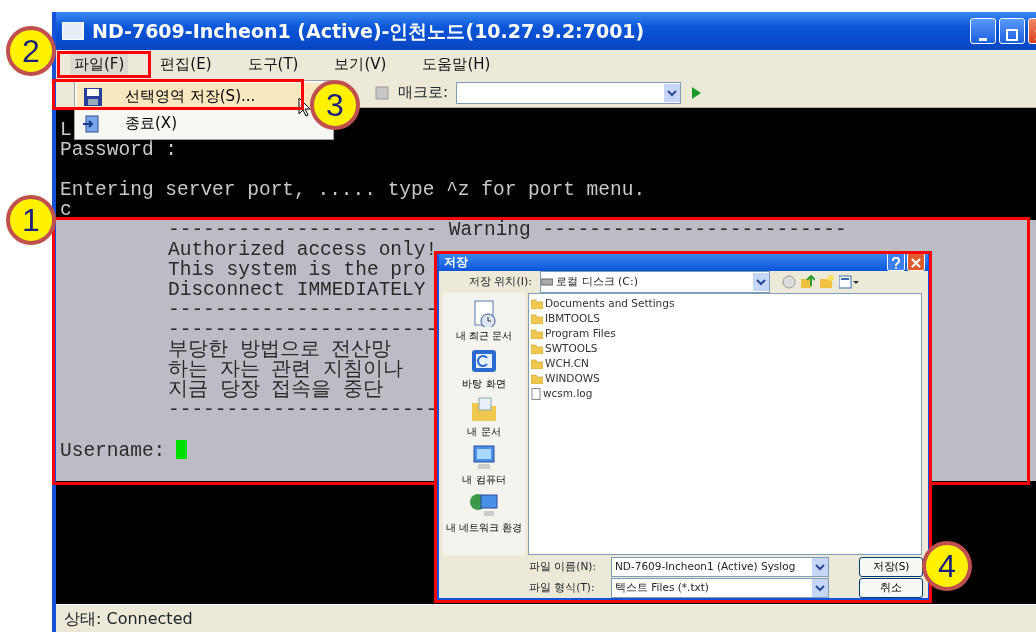 This screenshot has height=632, width=1036. Describe the element at coordinates (507, 230) in the screenshot. I see `terminal-line: ----------------------- Warning --------------------------` at that location.